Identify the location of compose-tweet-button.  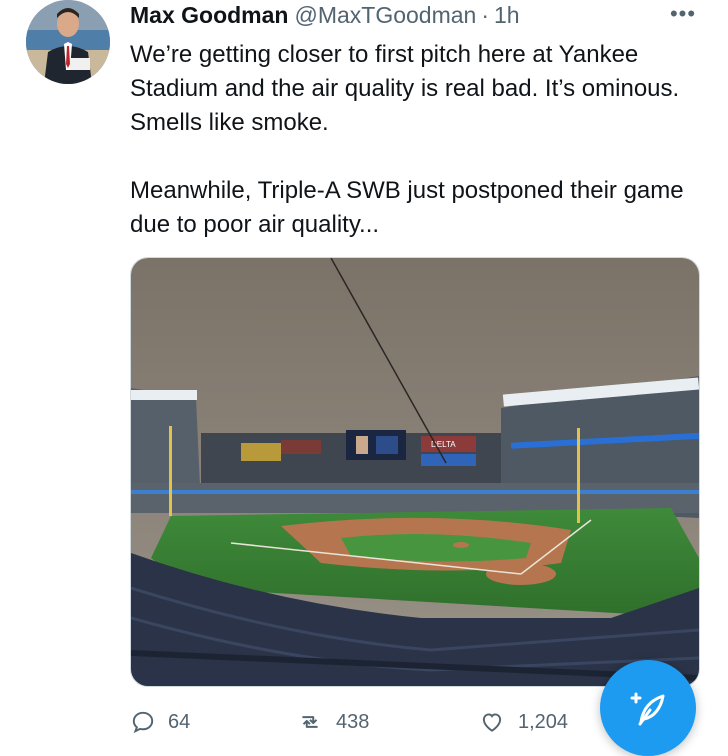
(648, 708).